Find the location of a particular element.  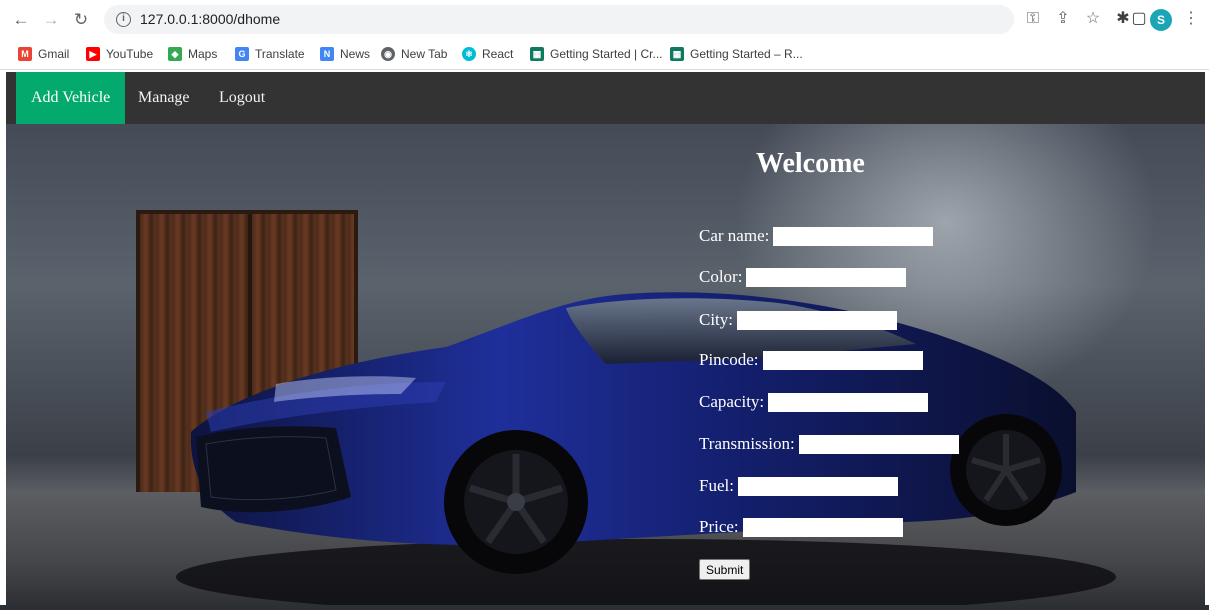

nav-manage: Manage is located at coordinates (164, 98).